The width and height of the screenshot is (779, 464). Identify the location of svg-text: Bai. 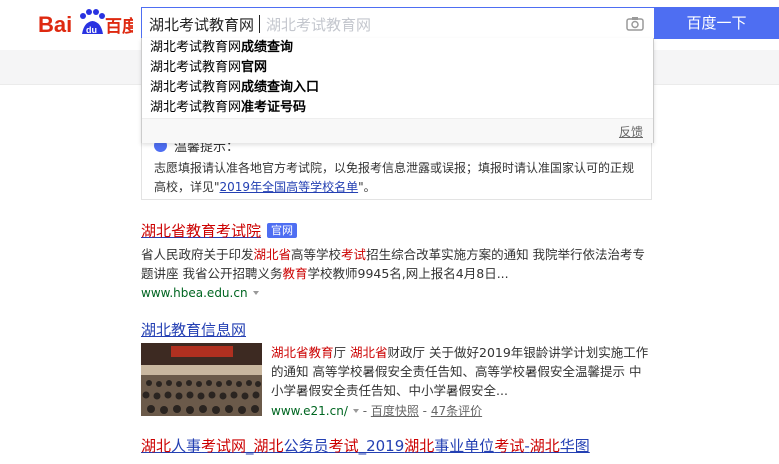
(55, 24).